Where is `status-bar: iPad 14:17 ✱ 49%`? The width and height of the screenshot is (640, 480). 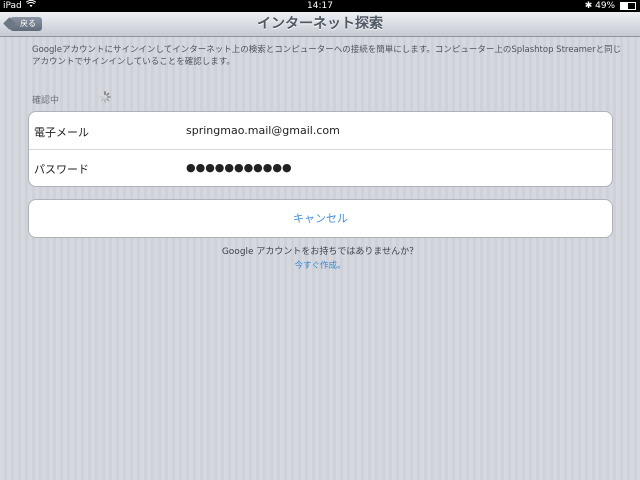 status-bar: iPad 14:17 ✱ 49% is located at coordinates (320, 6).